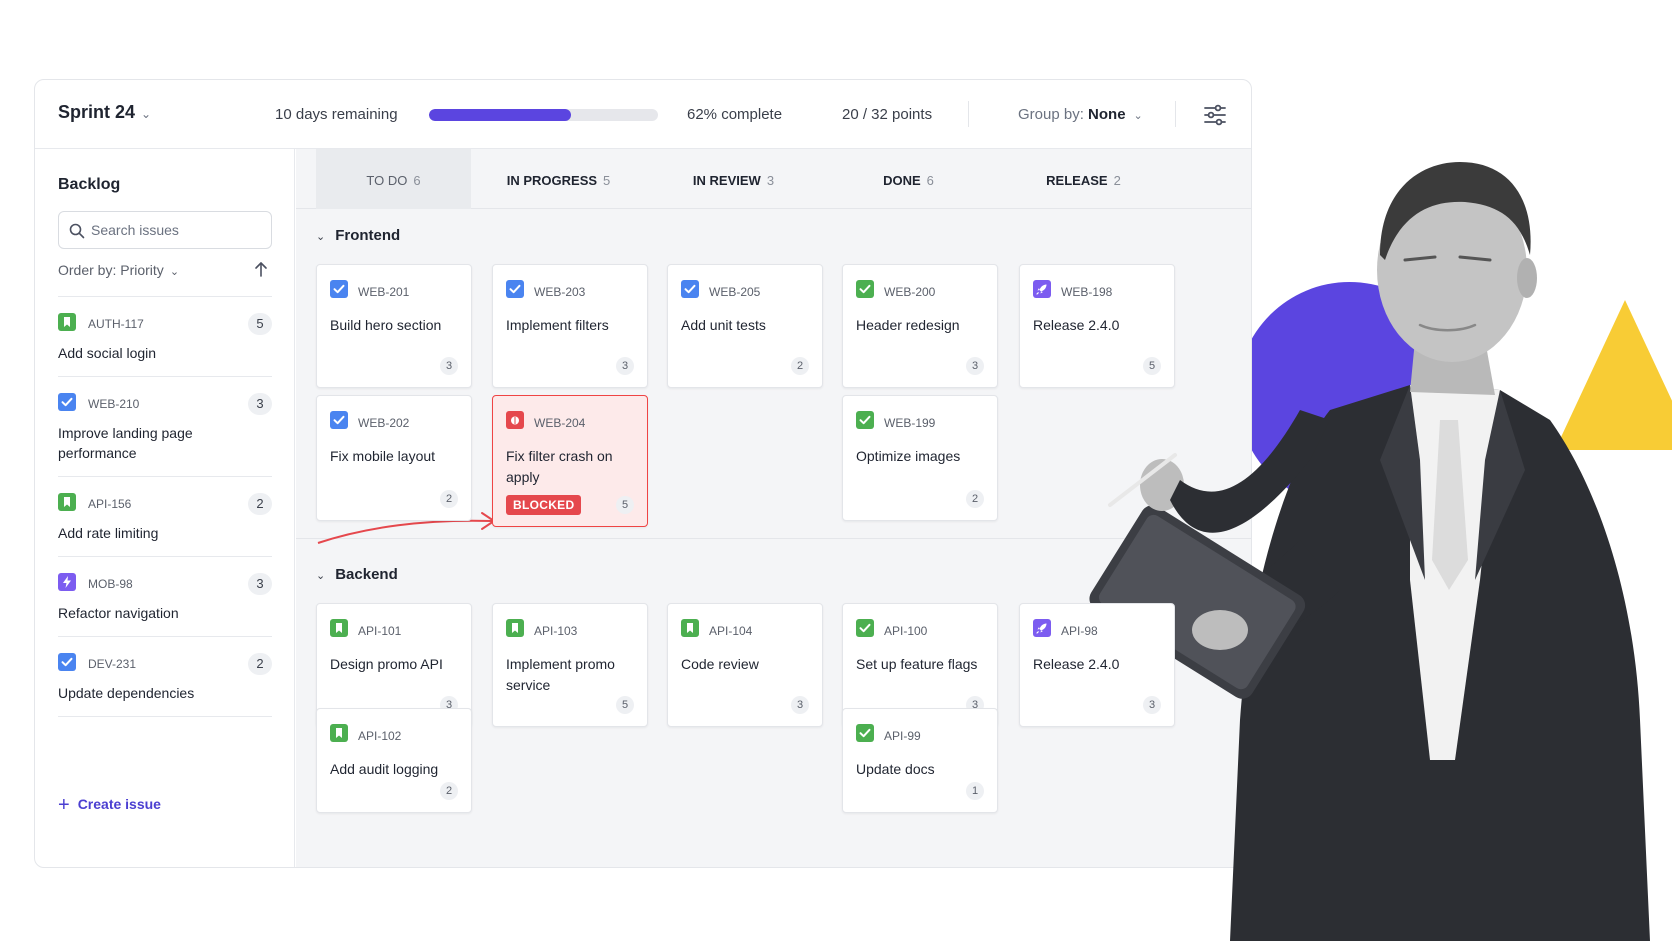 The width and height of the screenshot is (1672, 941). Describe the element at coordinates (500, 115) in the screenshot. I see `sprint-progress-fill` at that location.